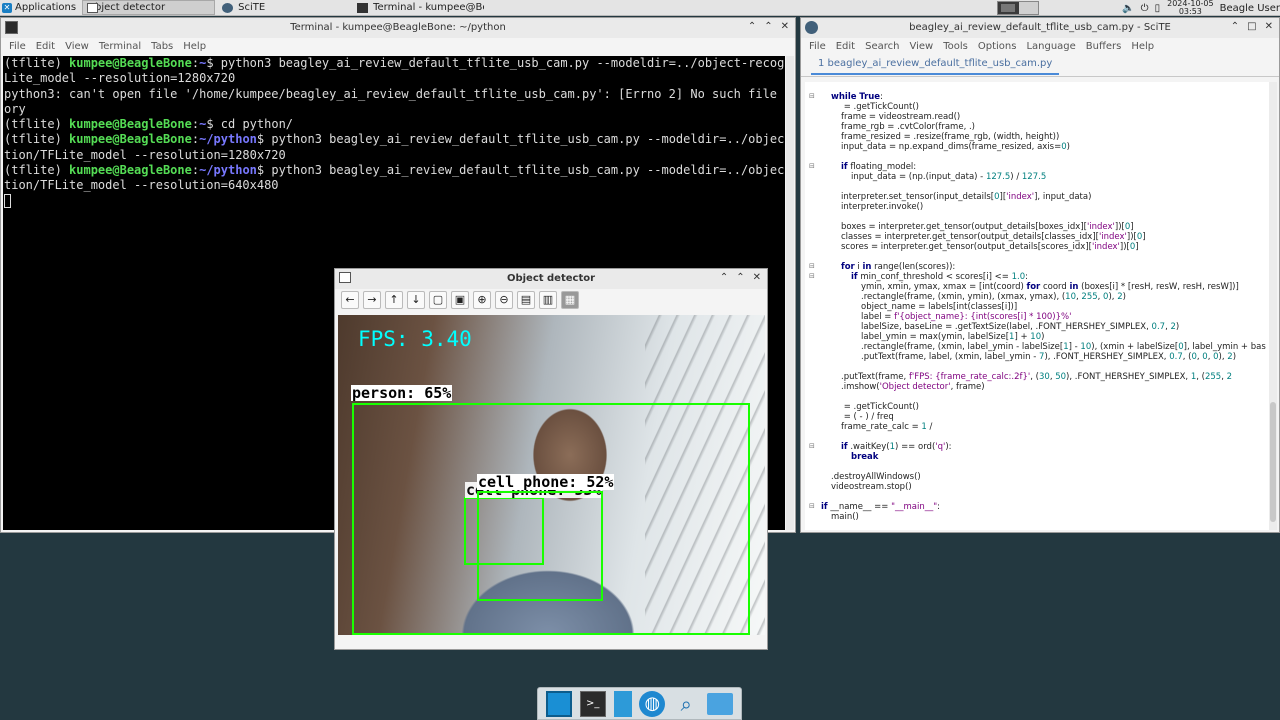 This screenshot has width=1280, height=720. What do you see at coordinates (438, 300) in the screenshot?
I see `zoom-fit-icon: ▢` at bounding box center [438, 300].